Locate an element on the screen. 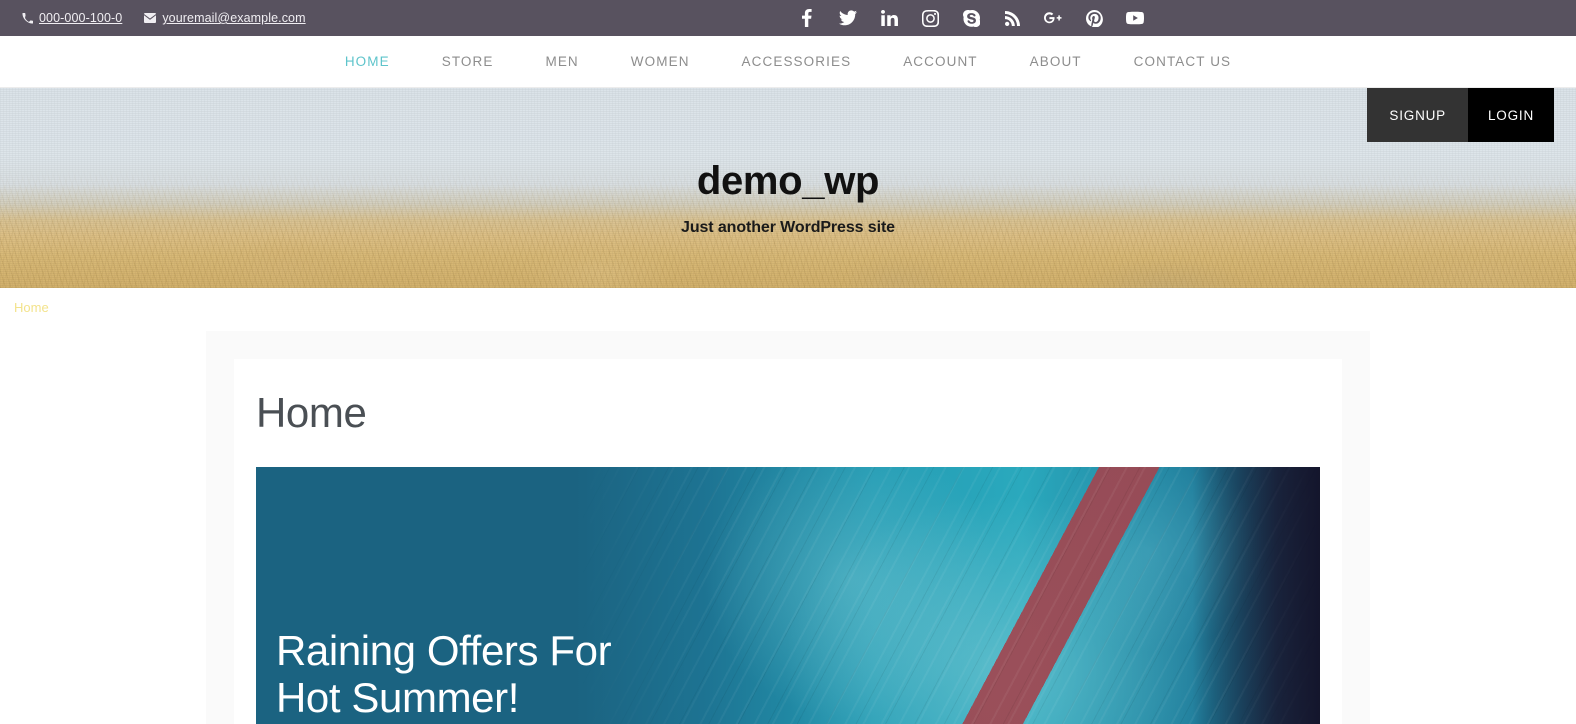  hero-caption: Raining Offers For Hot Summer! is located at coordinates (444, 675).